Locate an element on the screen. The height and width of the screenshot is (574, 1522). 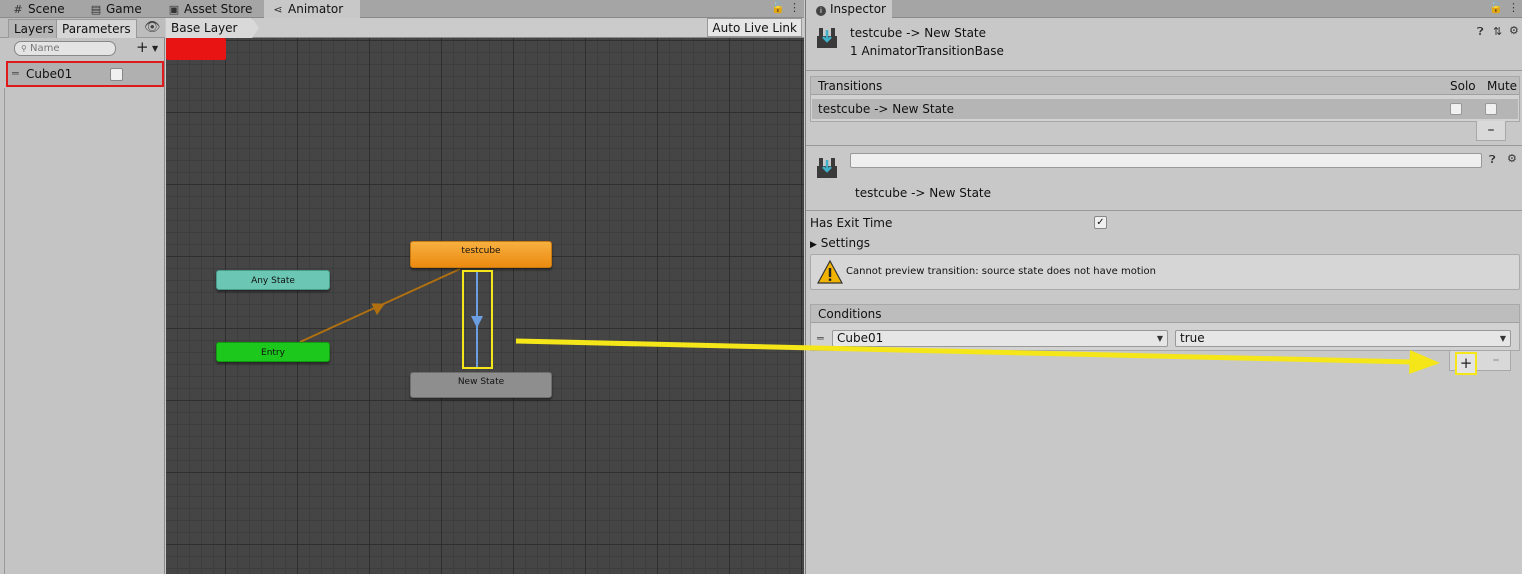
solo-column-label: Solo is located at coordinates (1463, 86).